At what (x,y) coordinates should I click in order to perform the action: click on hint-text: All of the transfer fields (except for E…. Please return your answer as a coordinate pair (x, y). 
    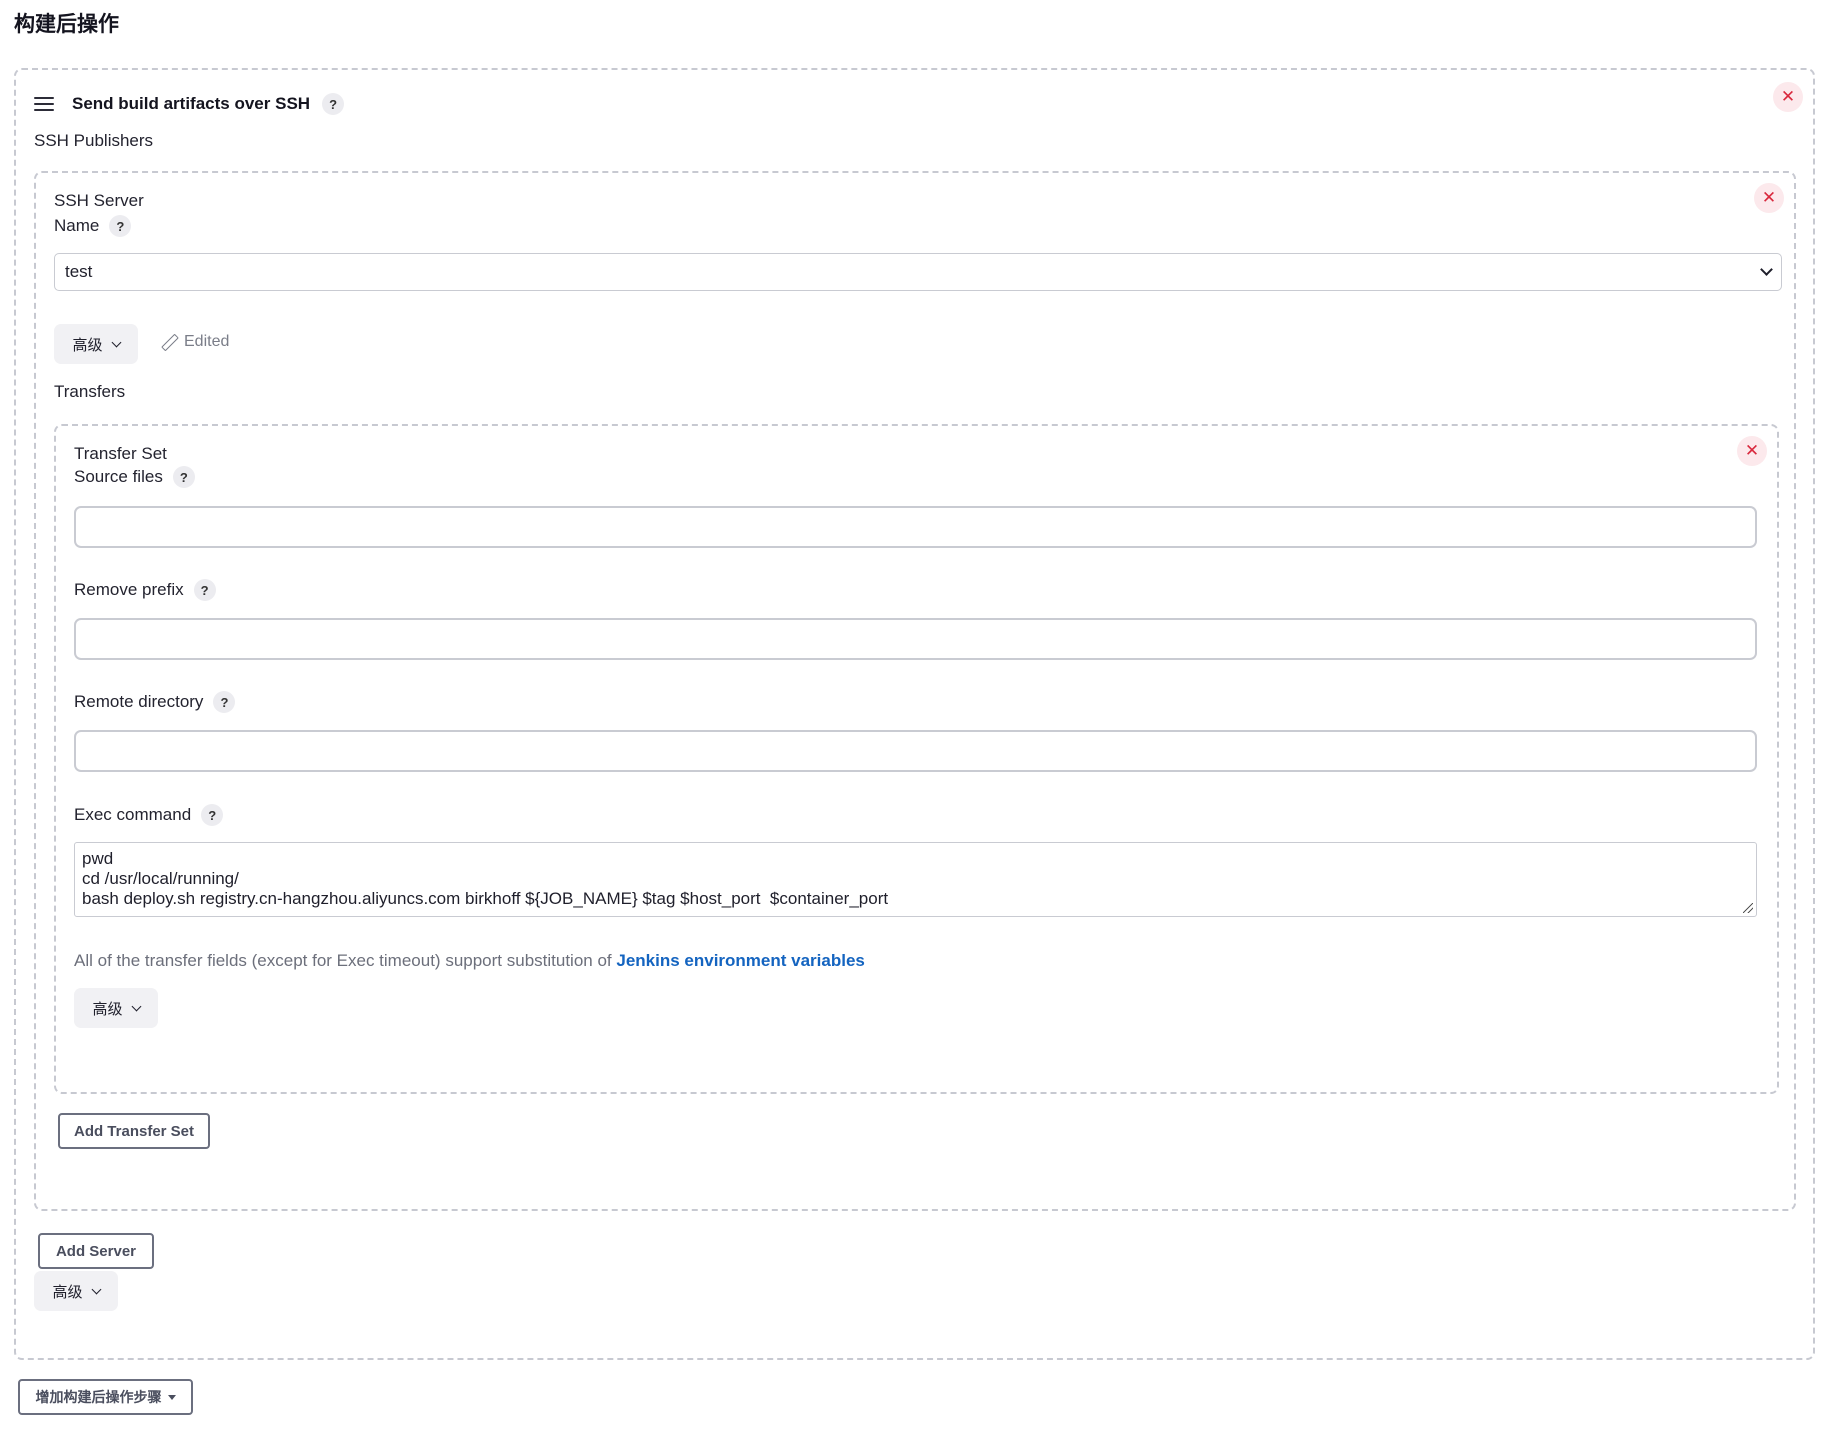
    Looking at the image, I should click on (345, 960).